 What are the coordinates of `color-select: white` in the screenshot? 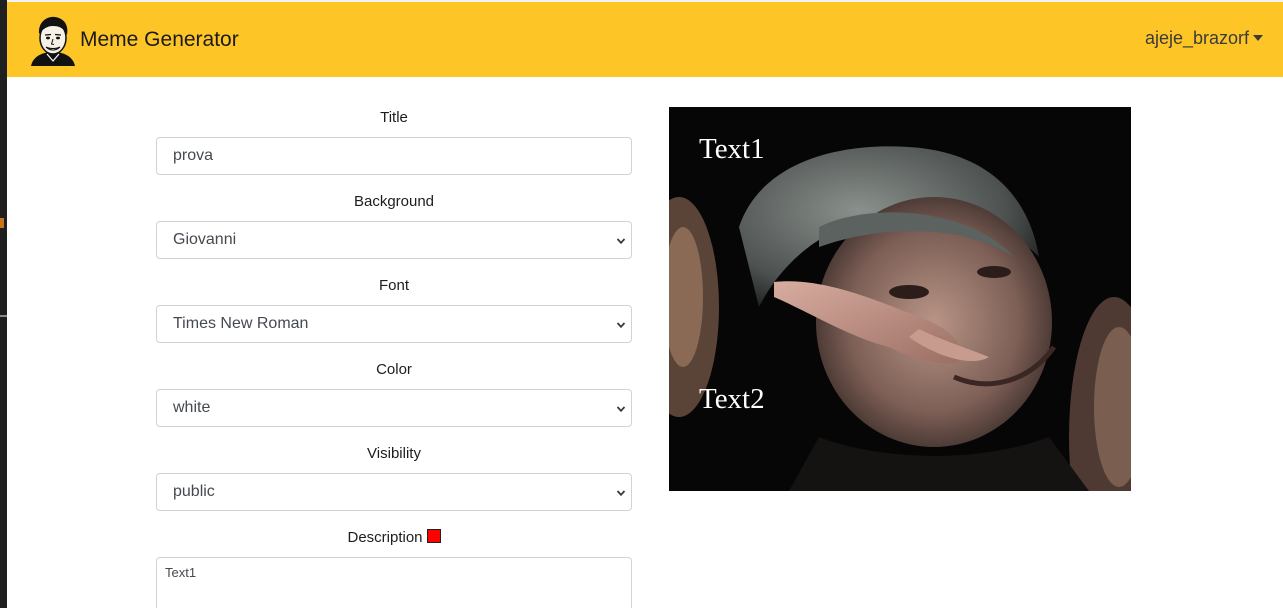 It's located at (394, 408).